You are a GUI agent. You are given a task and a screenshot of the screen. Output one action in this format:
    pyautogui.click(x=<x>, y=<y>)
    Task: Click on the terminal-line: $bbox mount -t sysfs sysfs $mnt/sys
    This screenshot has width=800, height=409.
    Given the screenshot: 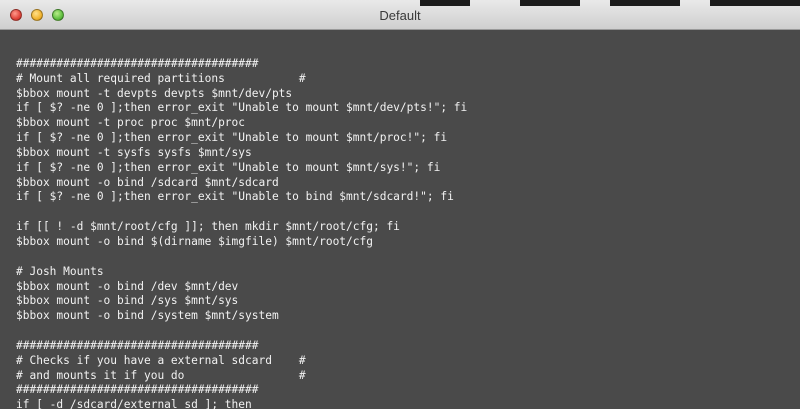 What is the action you would take?
    pyautogui.click(x=134, y=152)
    